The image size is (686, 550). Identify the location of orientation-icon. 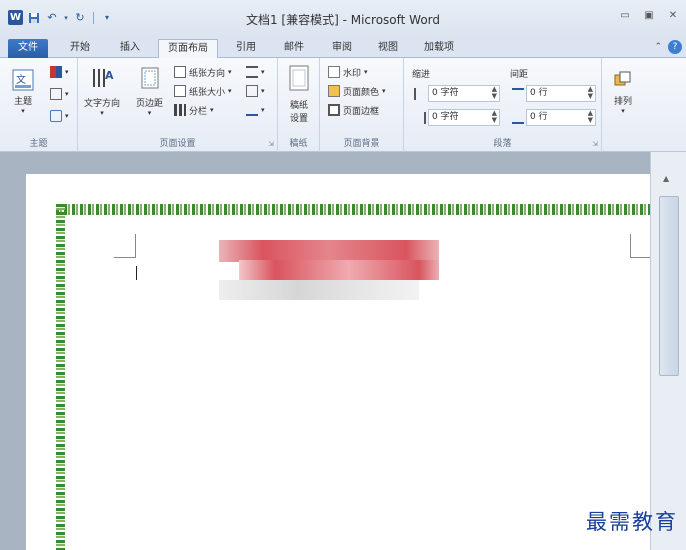
(180, 72).